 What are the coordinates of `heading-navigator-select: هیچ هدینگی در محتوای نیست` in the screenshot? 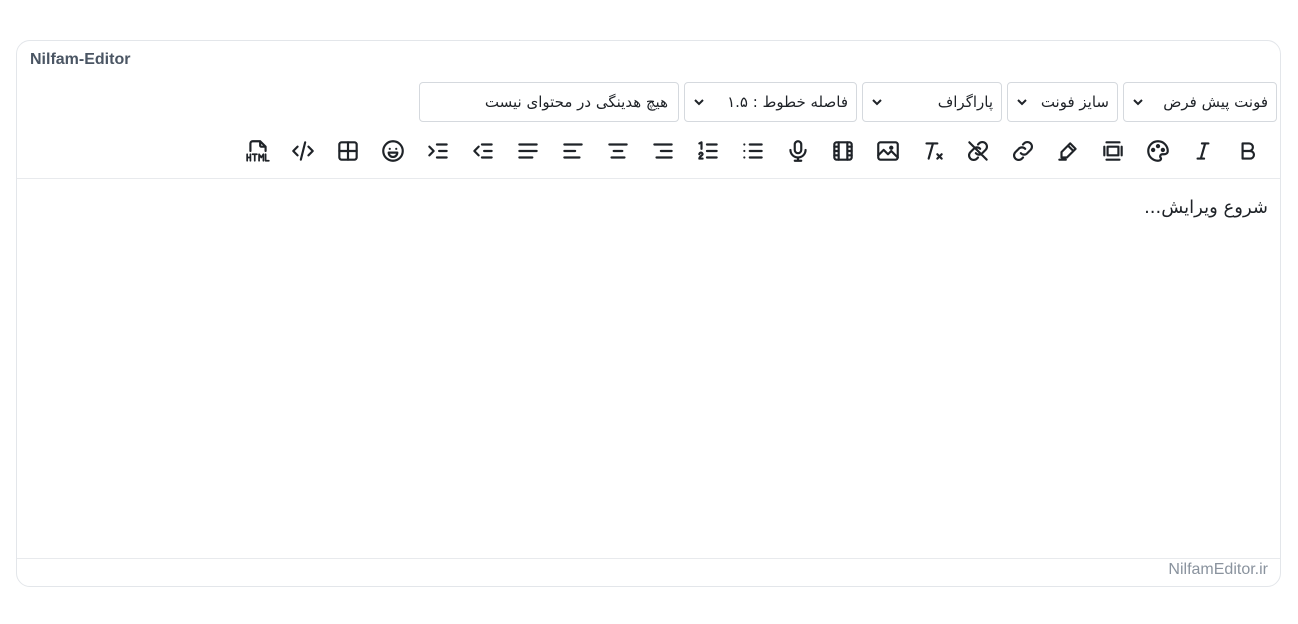 It's located at (549, 102).